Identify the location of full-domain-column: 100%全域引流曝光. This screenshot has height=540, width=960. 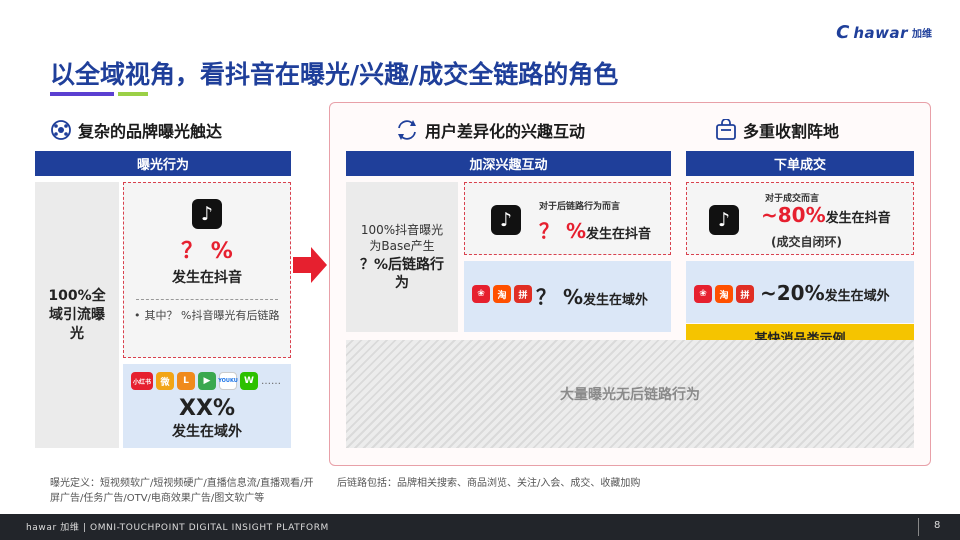
(77, 315).